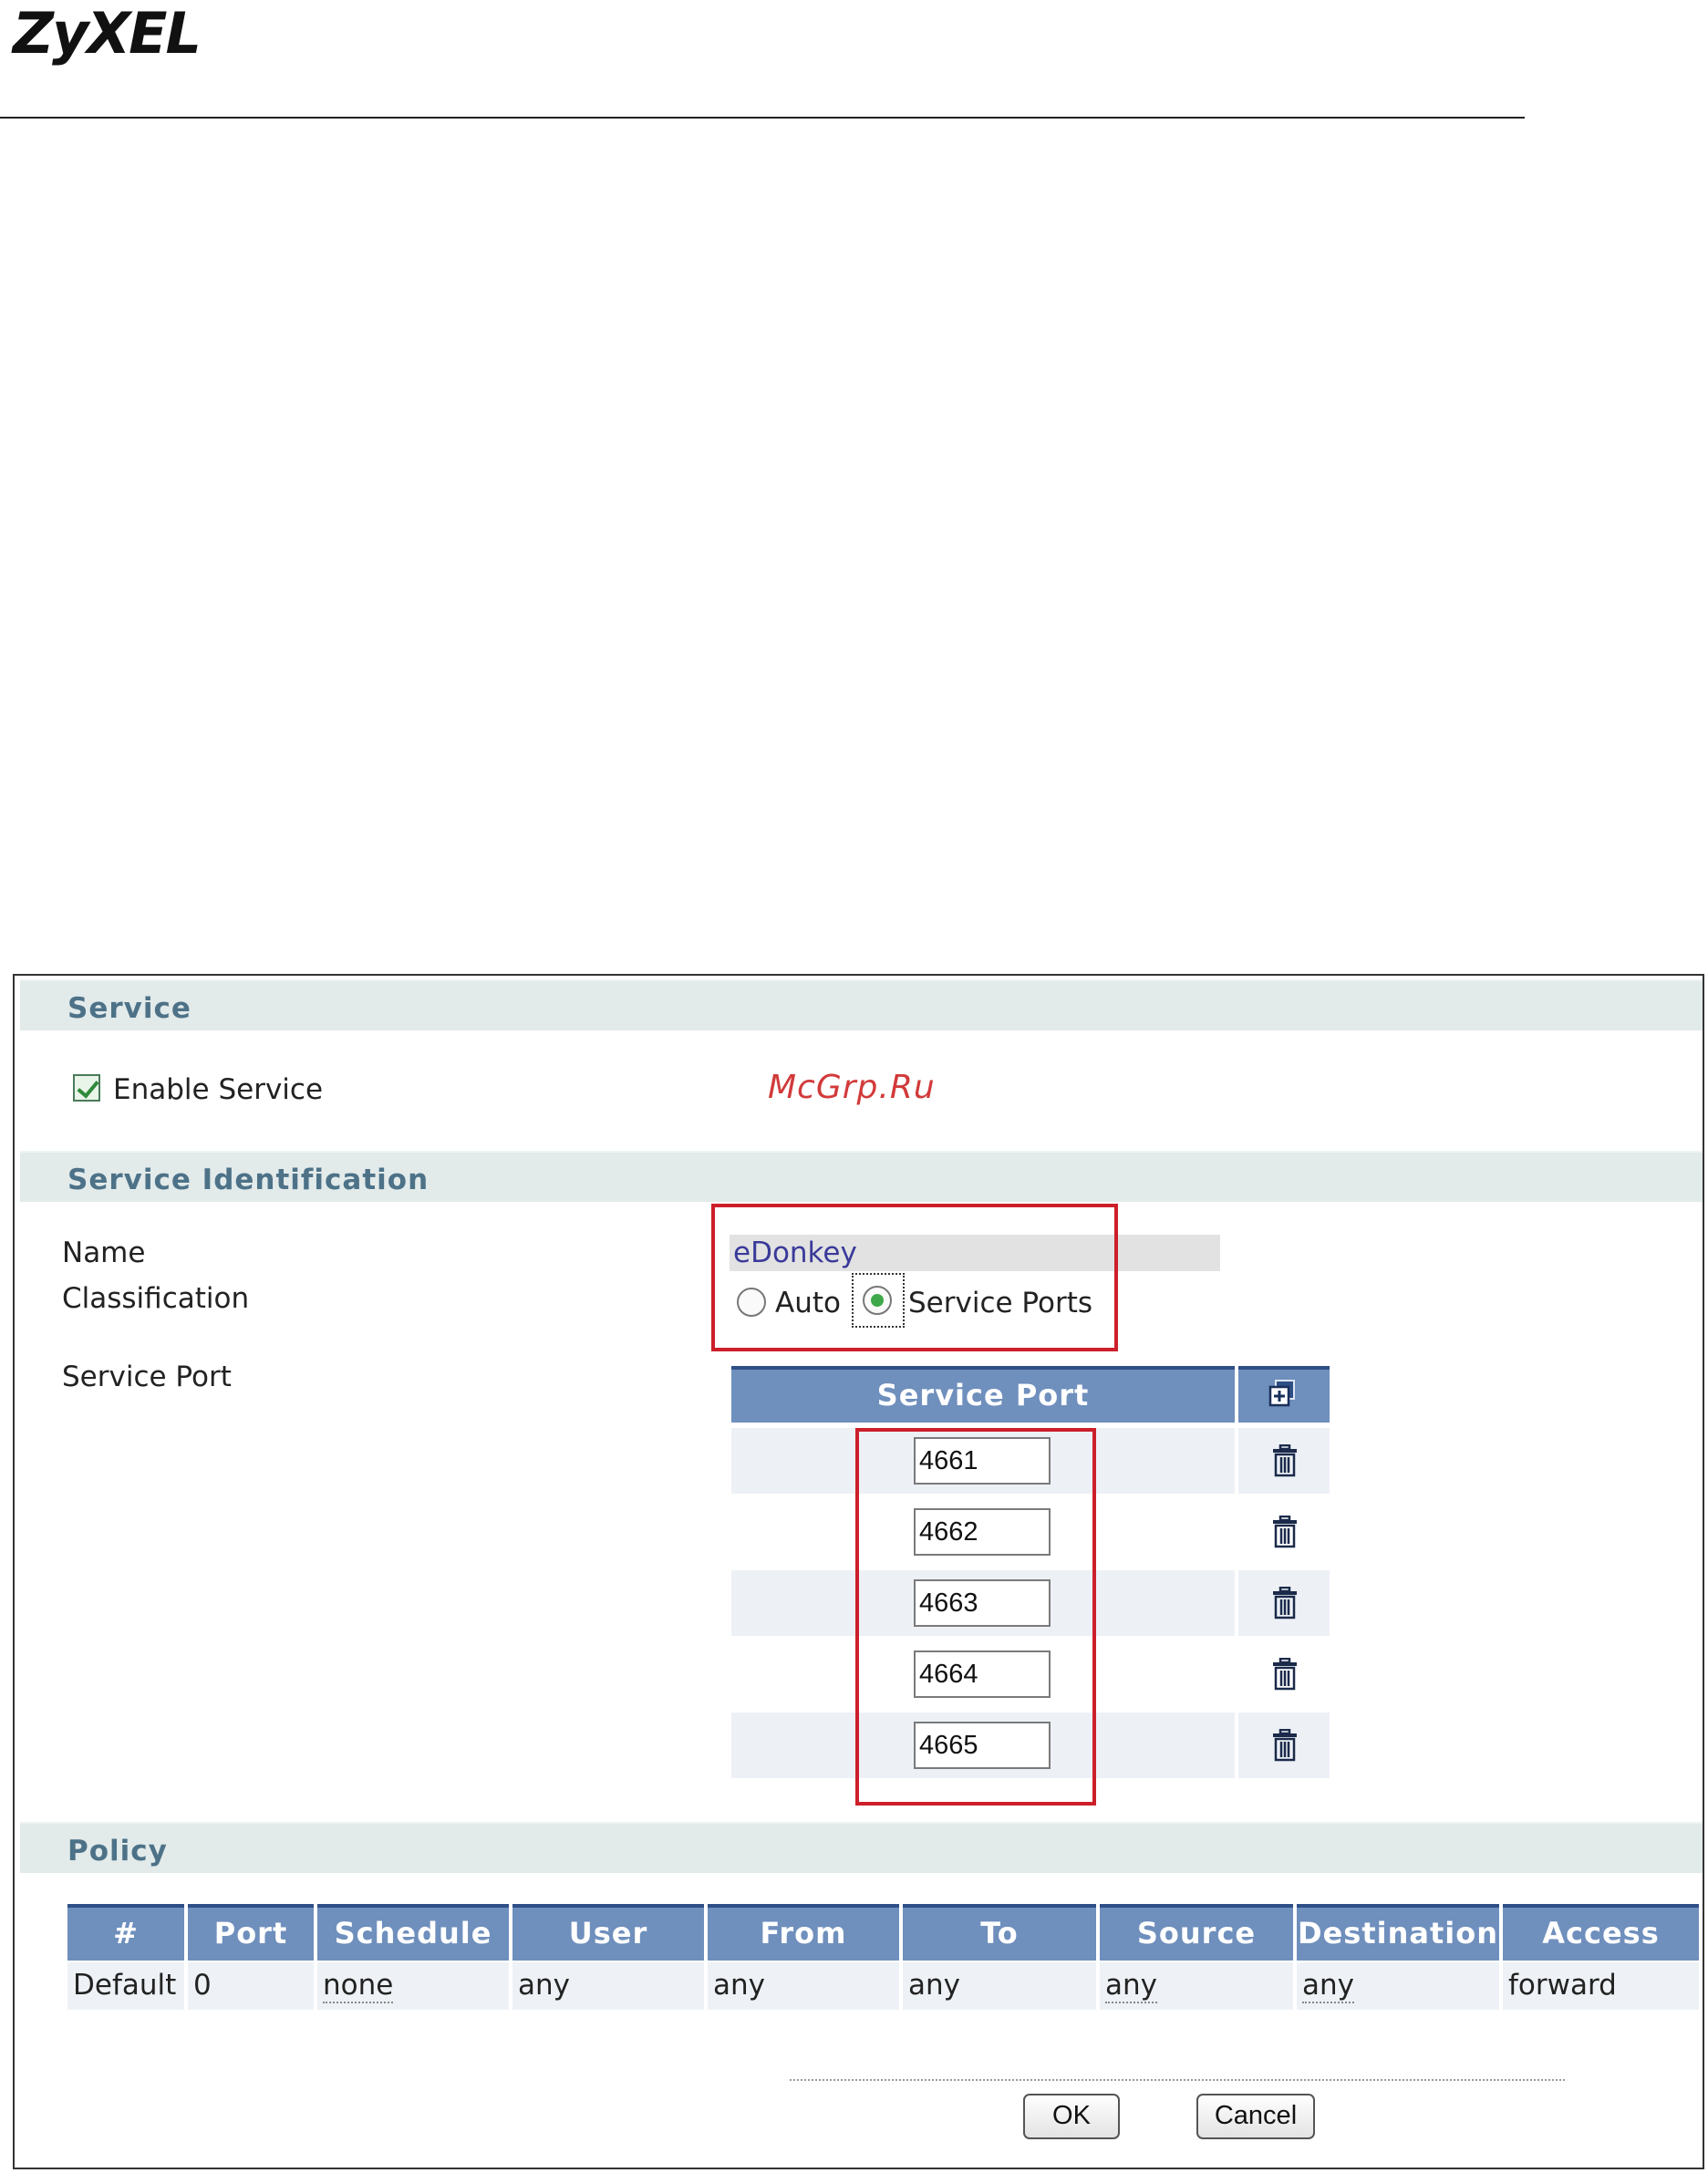 The height and width of the screenshot is (2173, 1708). I want to click on policy-col-label: Access, so click(1601, 1933).